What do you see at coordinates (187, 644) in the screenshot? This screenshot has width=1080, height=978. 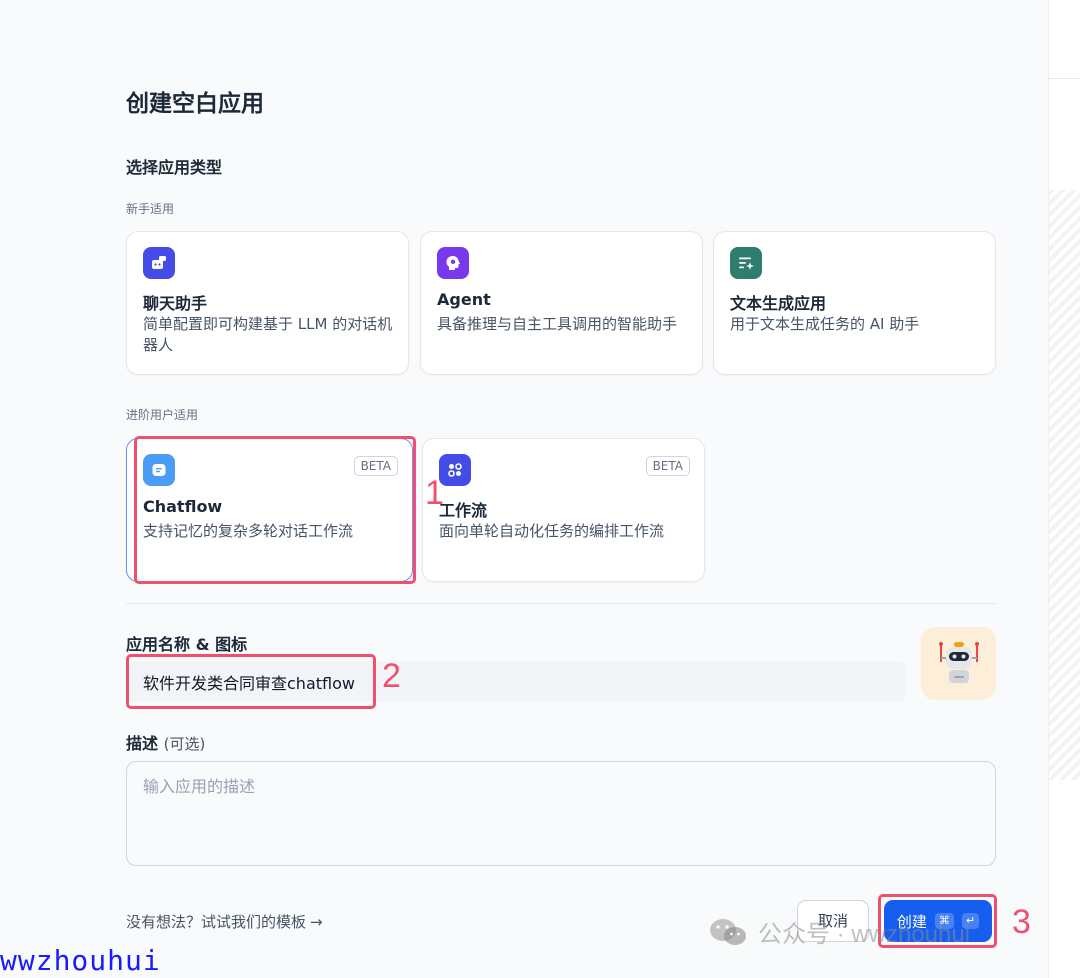 I see `app-name-label: 应用名称 & 图标` at bounding box center [187, 644].